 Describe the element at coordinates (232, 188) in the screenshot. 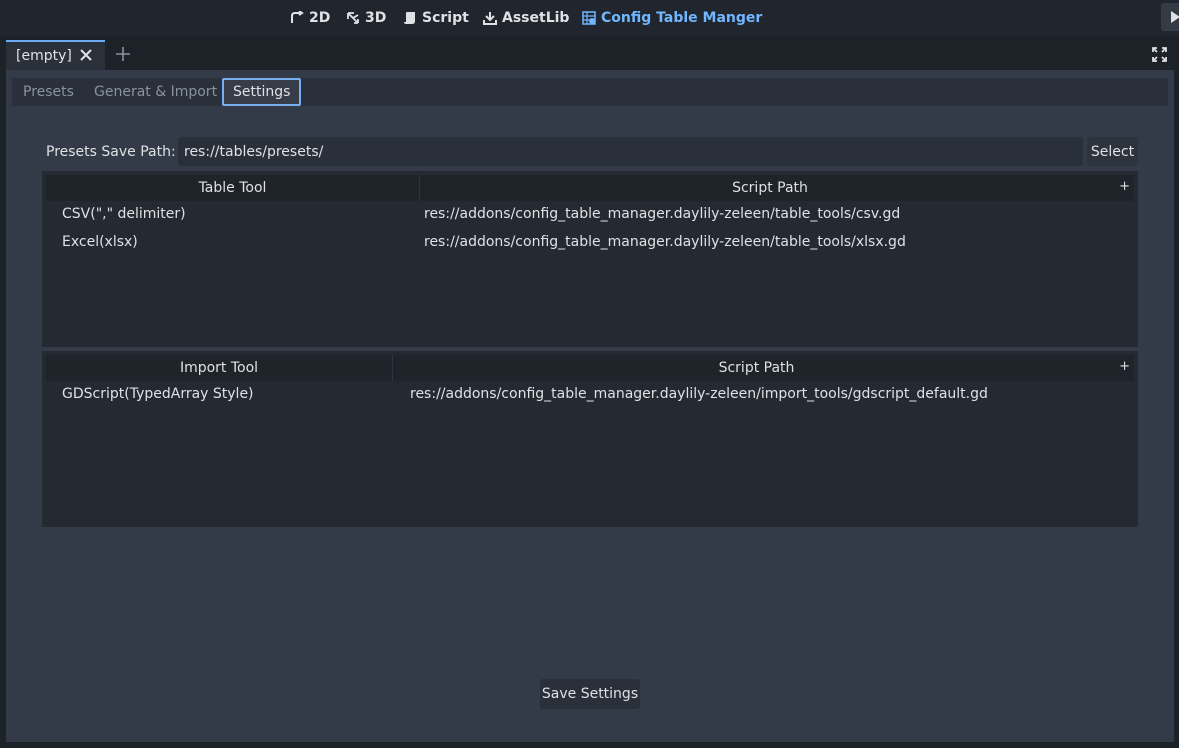

I see `table-tool-column-header: Table Tool` at that location.